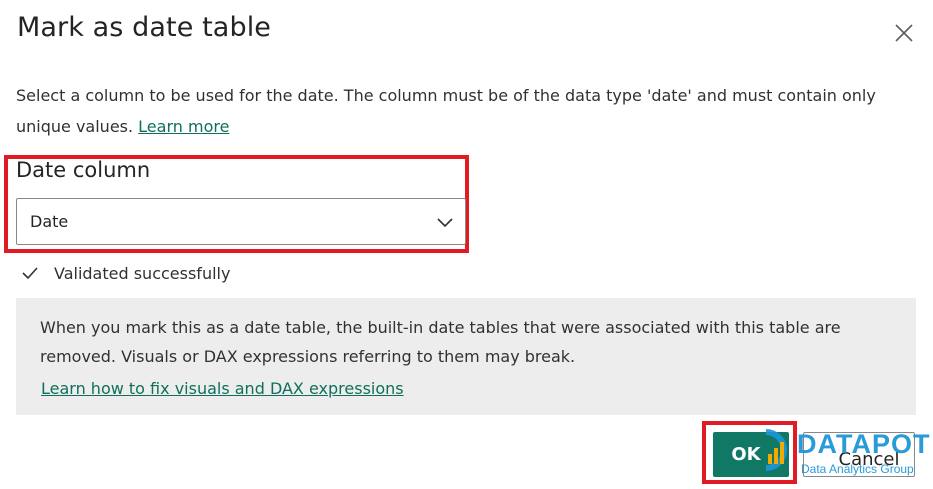 The width and height of the screenshot is (933, 489). I want to click on dialog-title: Mark as date table, so click(144, 27).